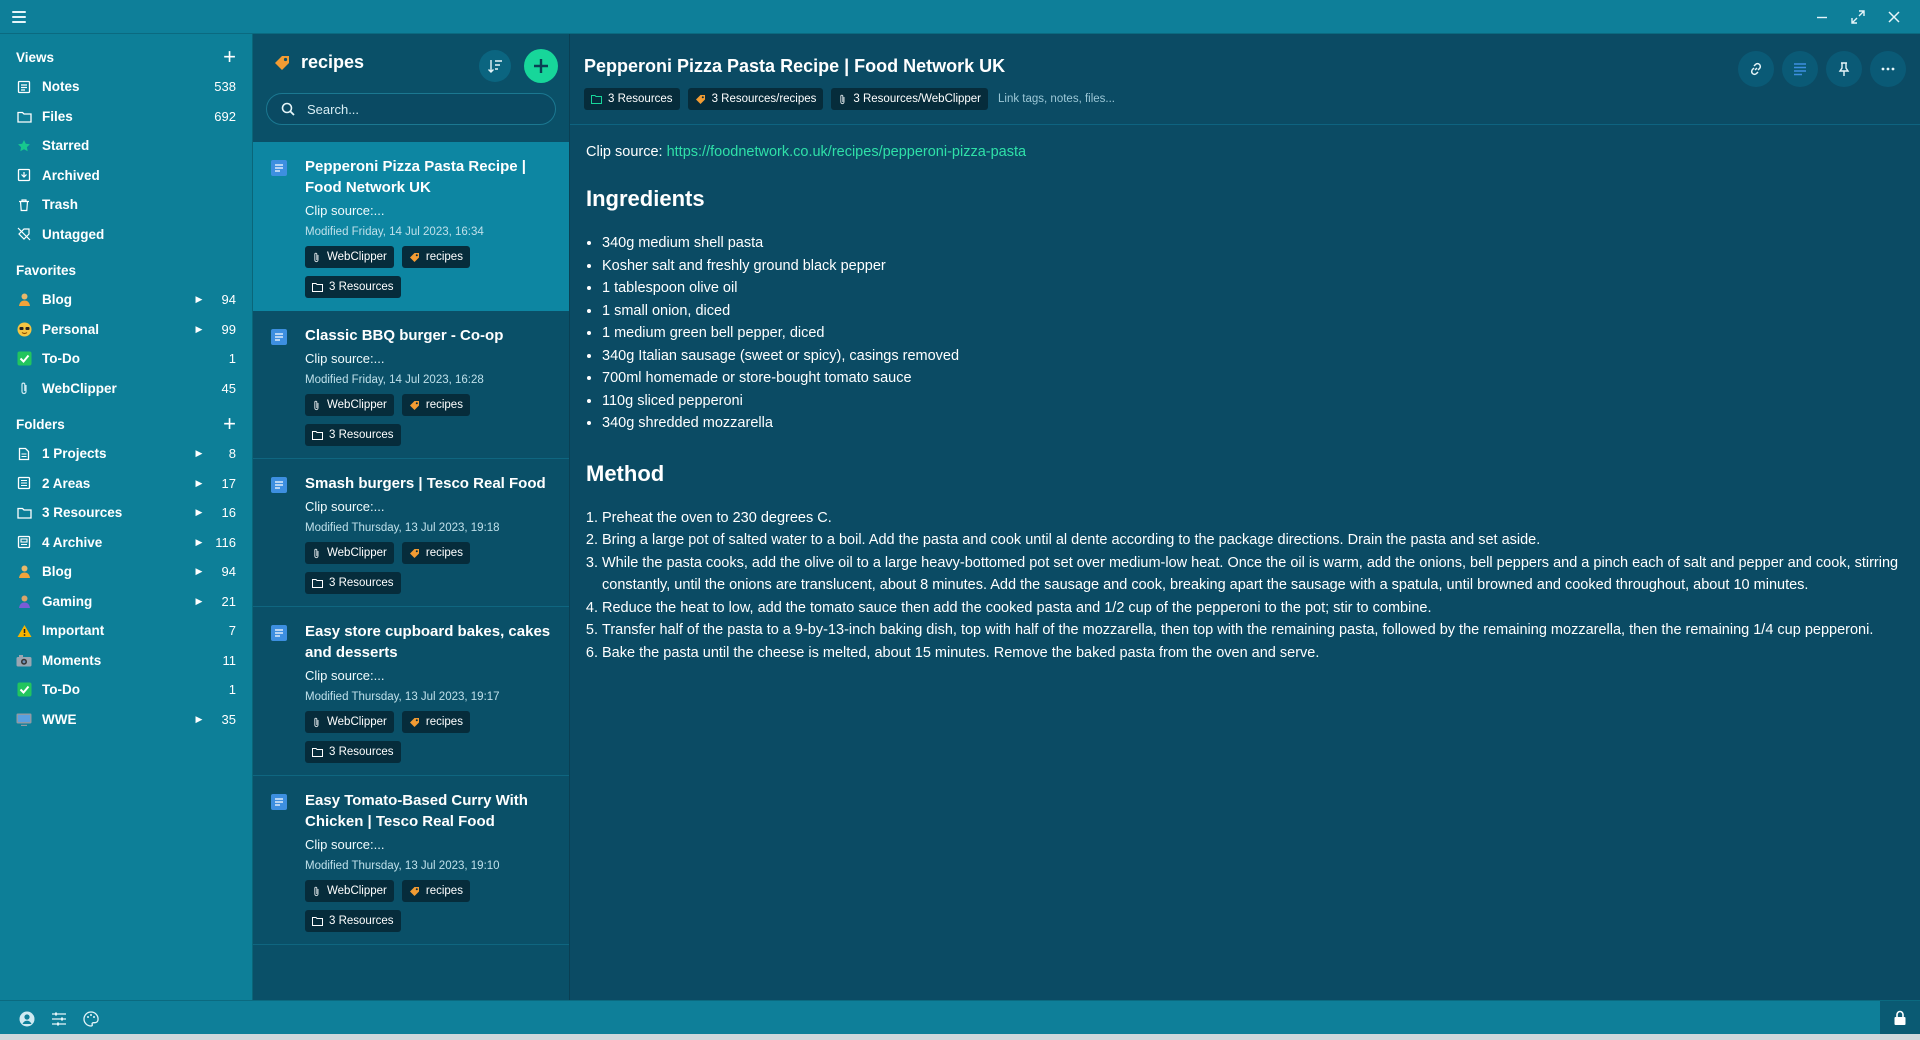 This screenshot has width=1920, height=1040. Describe the element at coordinates (402, 528) in the screenshot. I see `note-card-modified: Modified Thursday, 13 Jul 2023, 19:18` at that location.